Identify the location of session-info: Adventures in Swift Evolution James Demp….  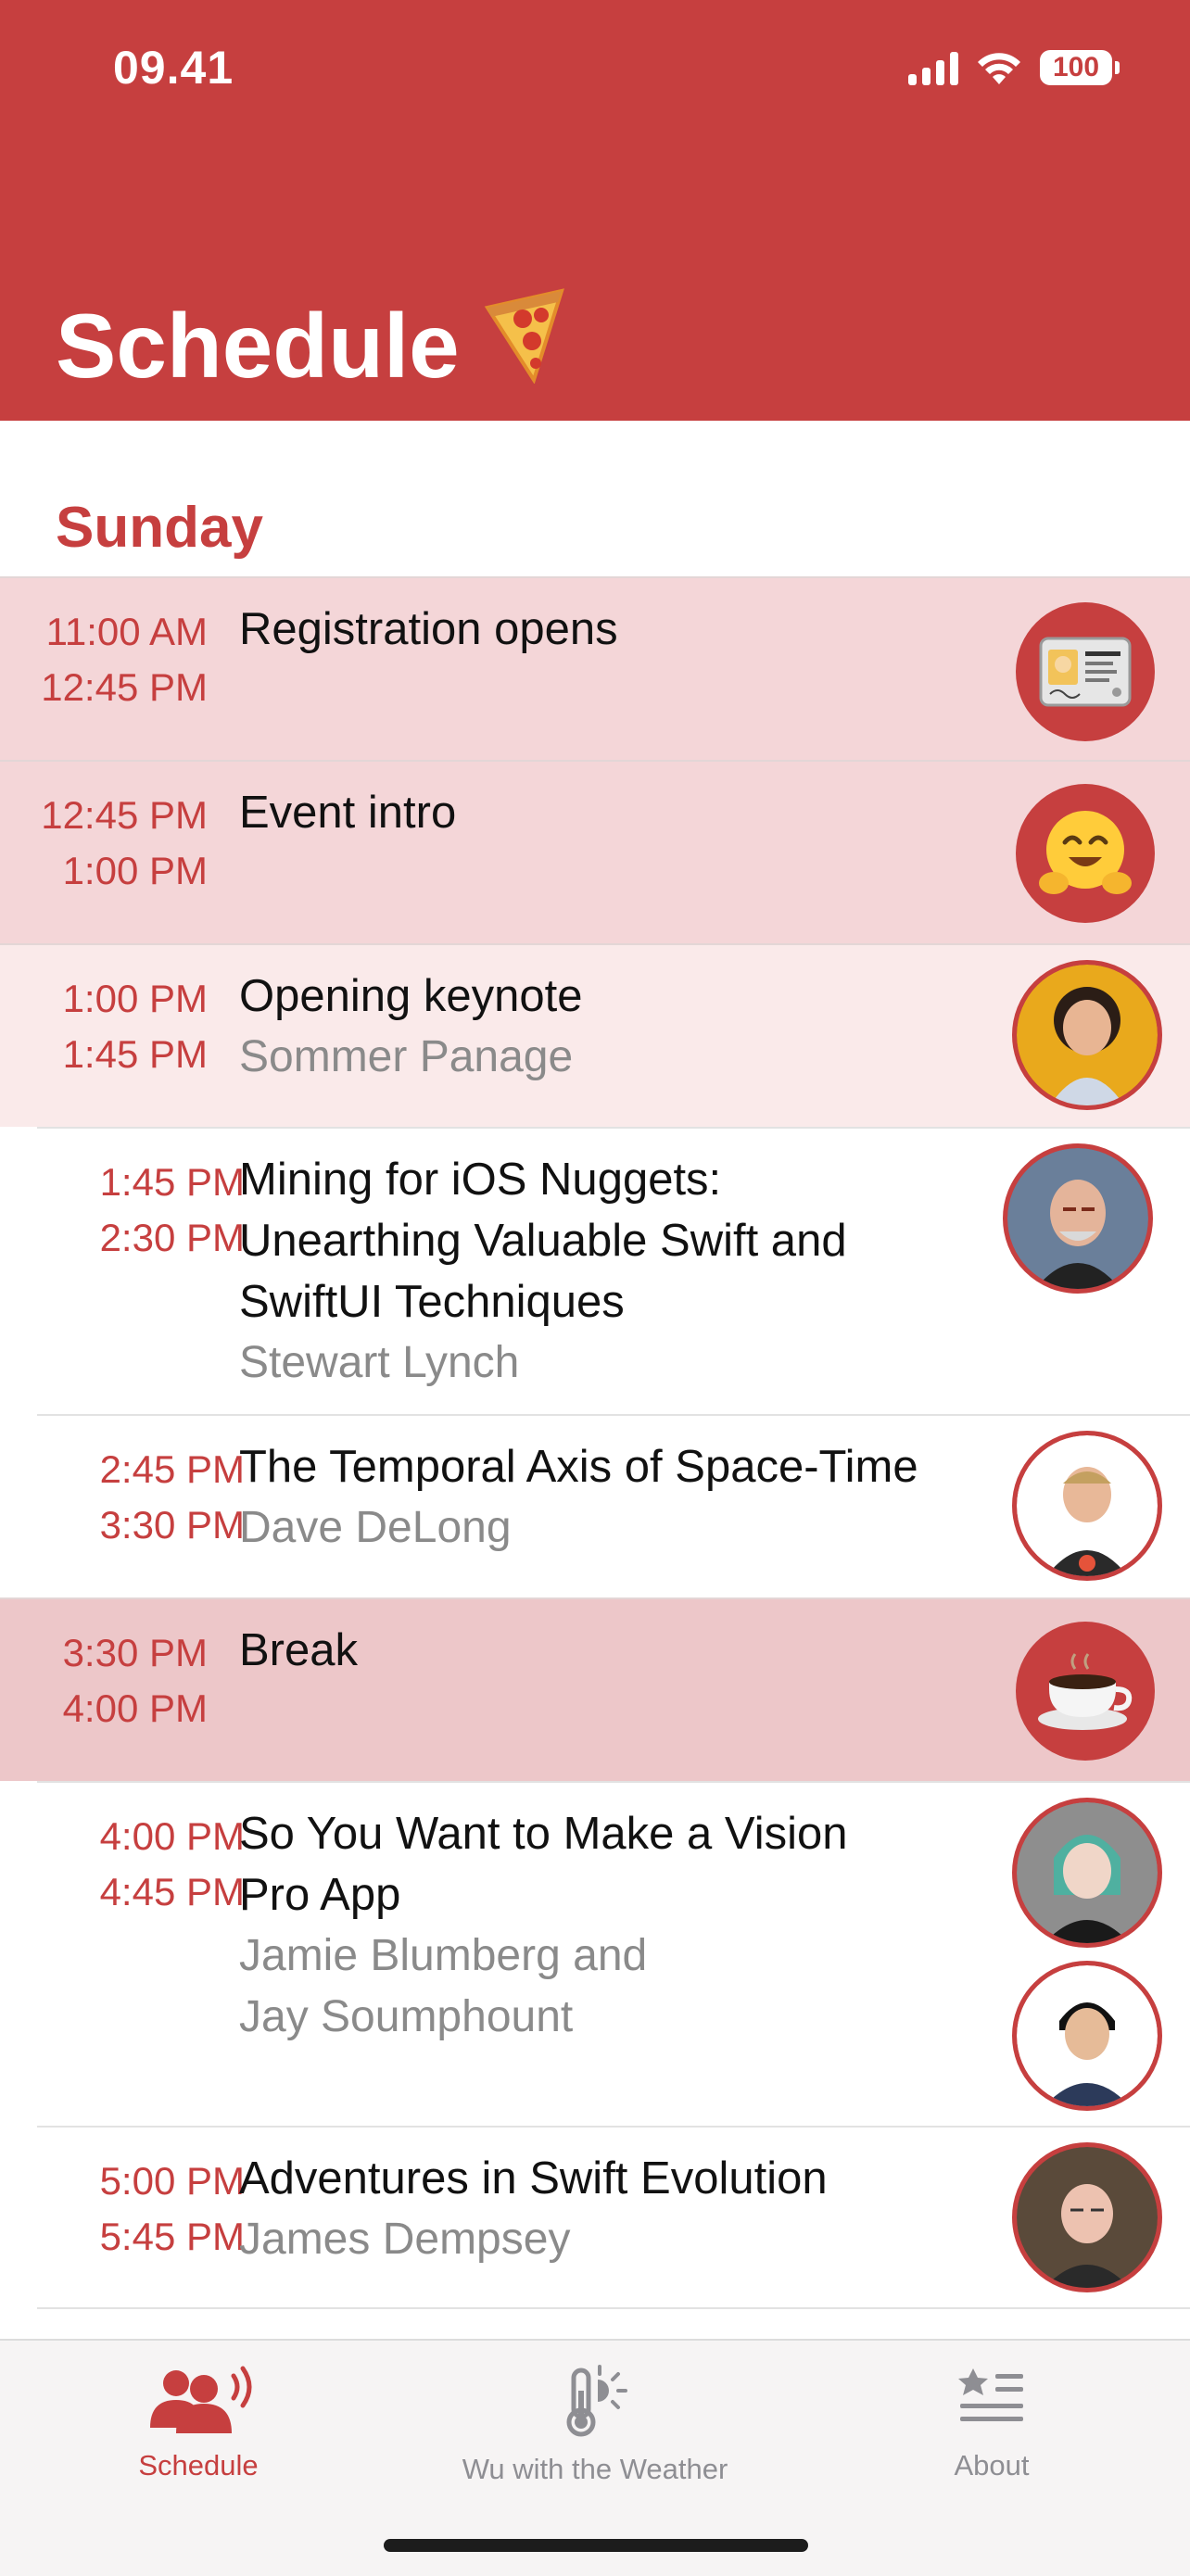
(610, 2209).